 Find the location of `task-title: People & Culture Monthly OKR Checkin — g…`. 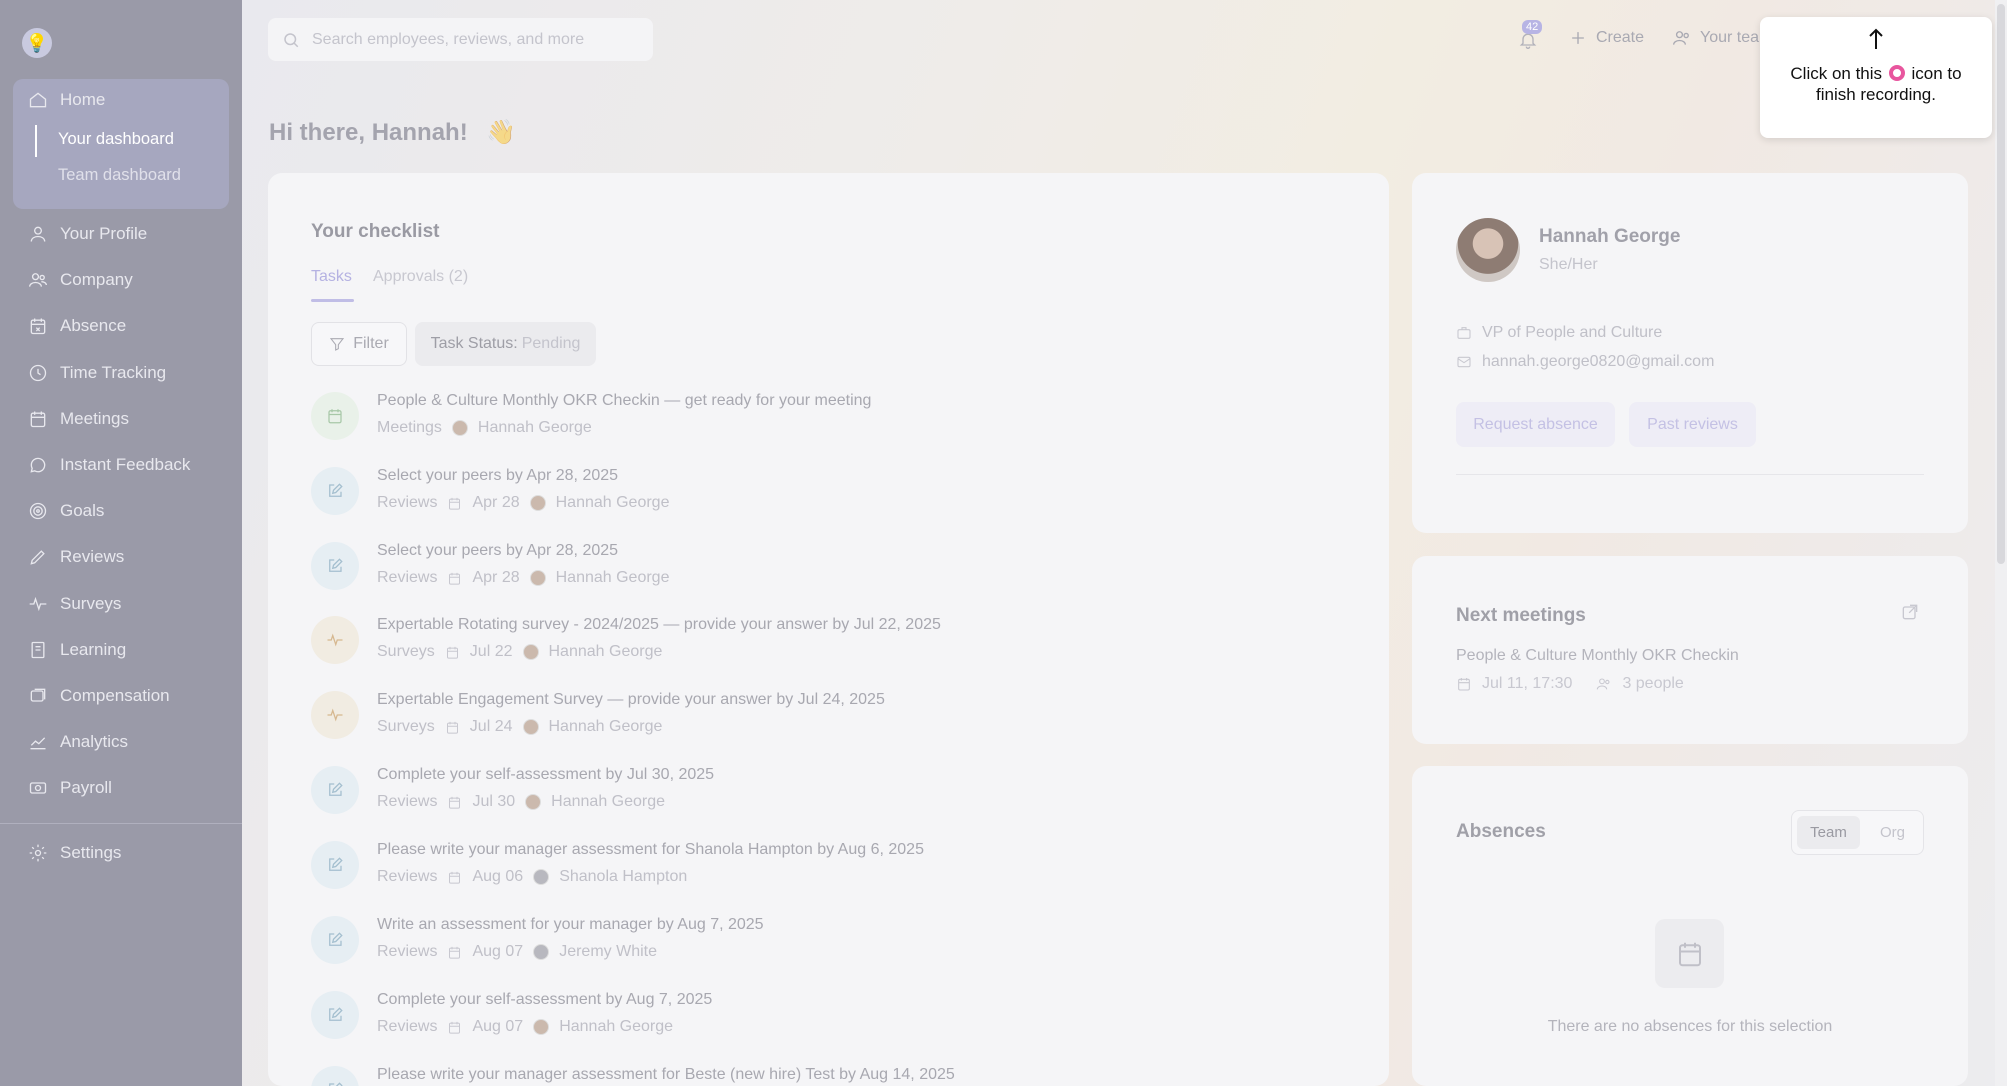

task-title: People & Culture Monthly OKR Checkin — g… is located at coordinates (624, 401).